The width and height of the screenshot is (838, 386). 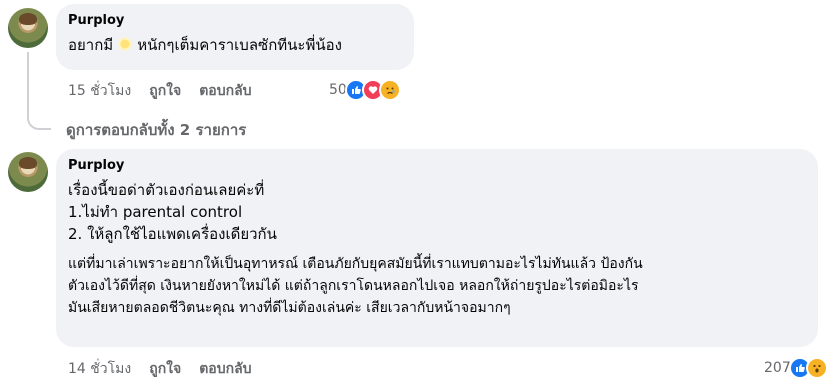 What do you see at coordinates (155, 212) in the screenshot?
I see `comment-line: 1.ไม่ทำ parental control` at bounding box center [155, 212].